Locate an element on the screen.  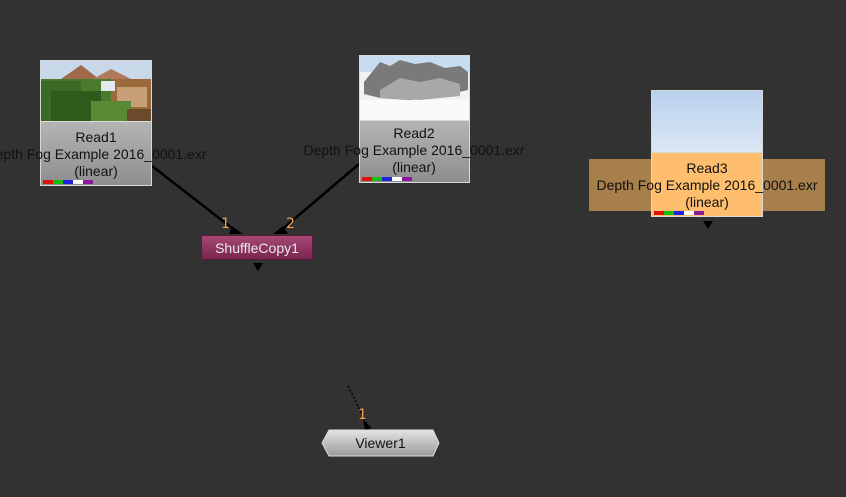
read2-thumbnail is located at coordinates (414, 88).